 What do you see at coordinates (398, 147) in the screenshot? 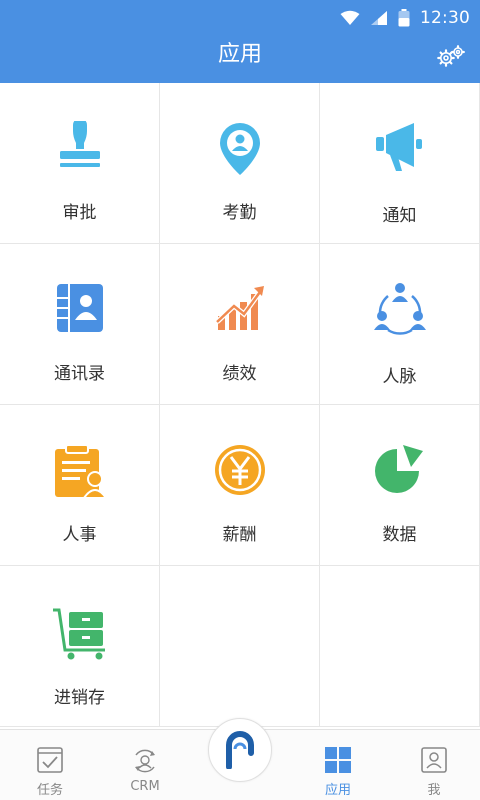
I see `megaphone-icon` at bounding box center [398, 147].